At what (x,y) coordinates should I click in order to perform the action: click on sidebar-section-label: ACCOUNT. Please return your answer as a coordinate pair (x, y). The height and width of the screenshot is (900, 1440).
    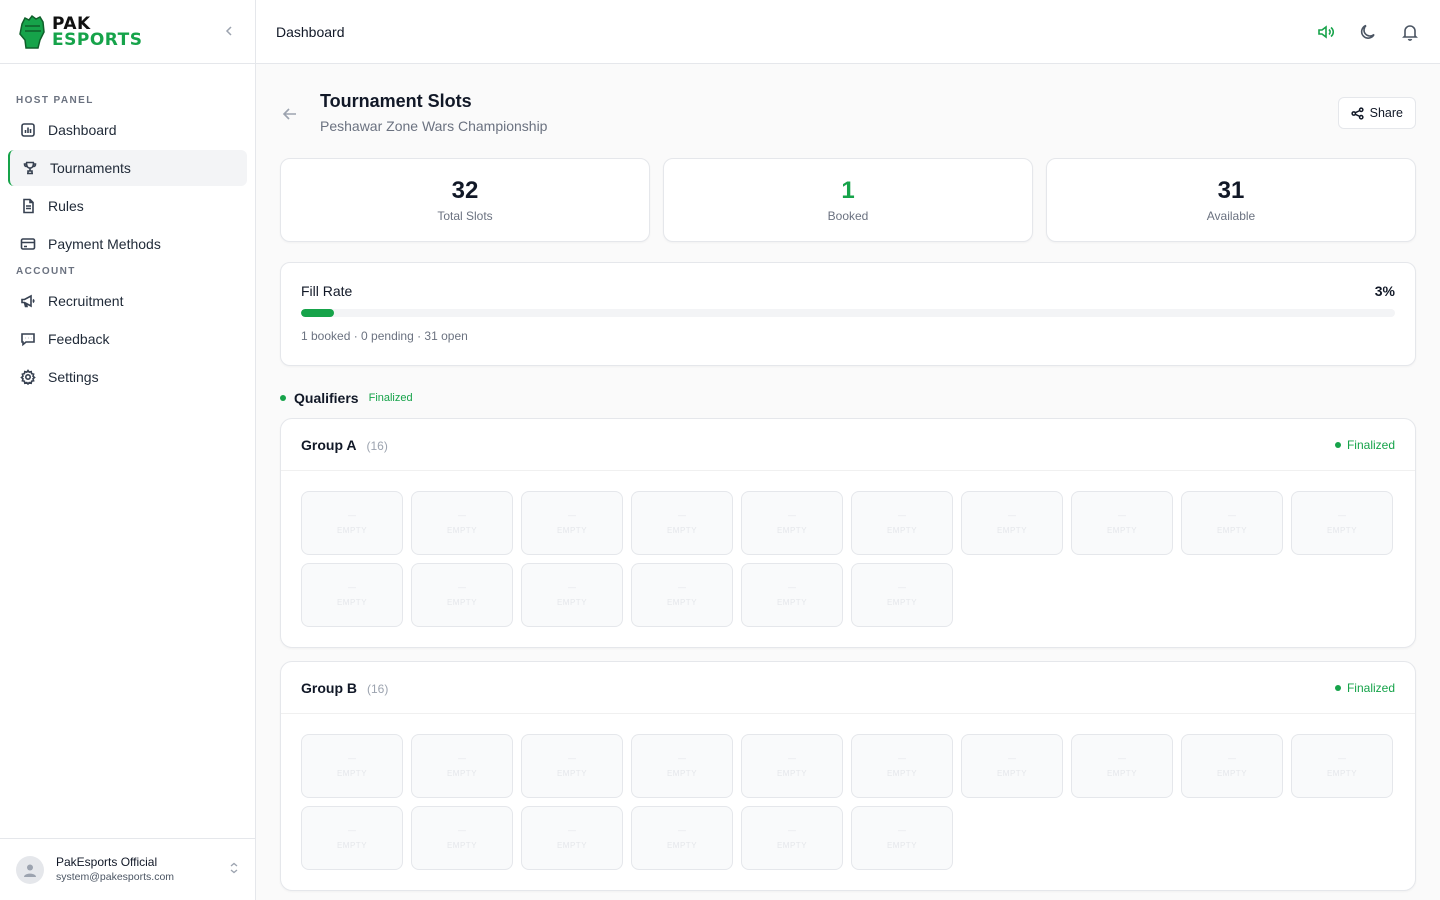
    Looking at the image, I should click on (46, 271).